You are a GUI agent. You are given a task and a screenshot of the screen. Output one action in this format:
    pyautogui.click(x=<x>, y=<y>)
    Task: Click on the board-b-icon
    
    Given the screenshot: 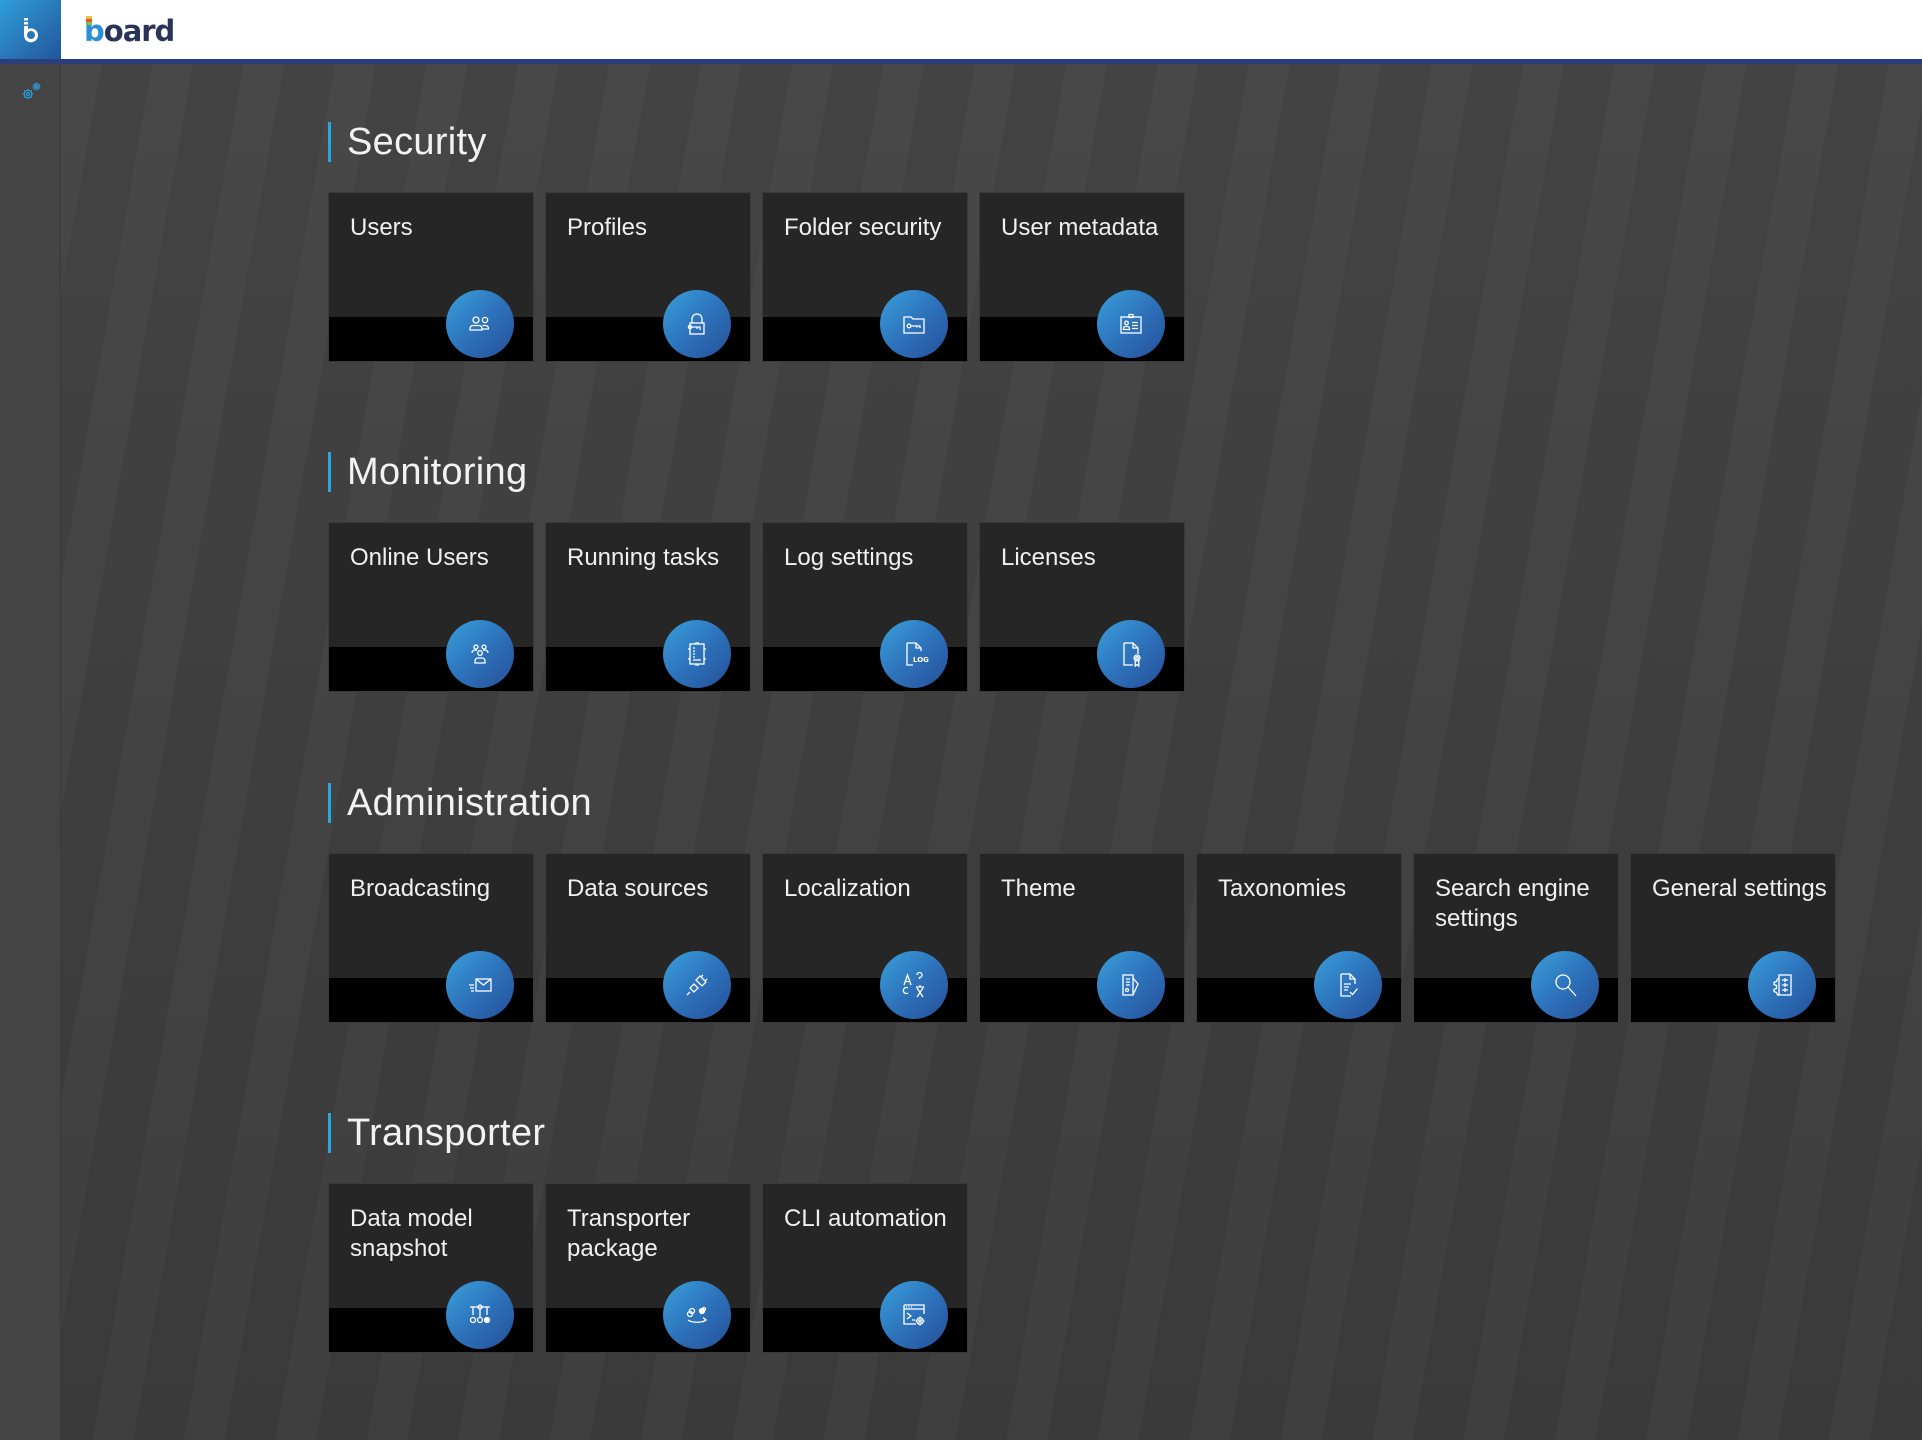 What is the action you would take?
    pyautogui.click(x=30, y=29)
    